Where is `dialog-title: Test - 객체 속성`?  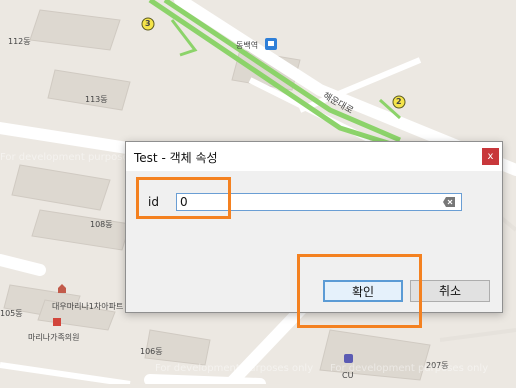
dialog-title: Test - 객체 속성 is located at coordinates (176, 158).